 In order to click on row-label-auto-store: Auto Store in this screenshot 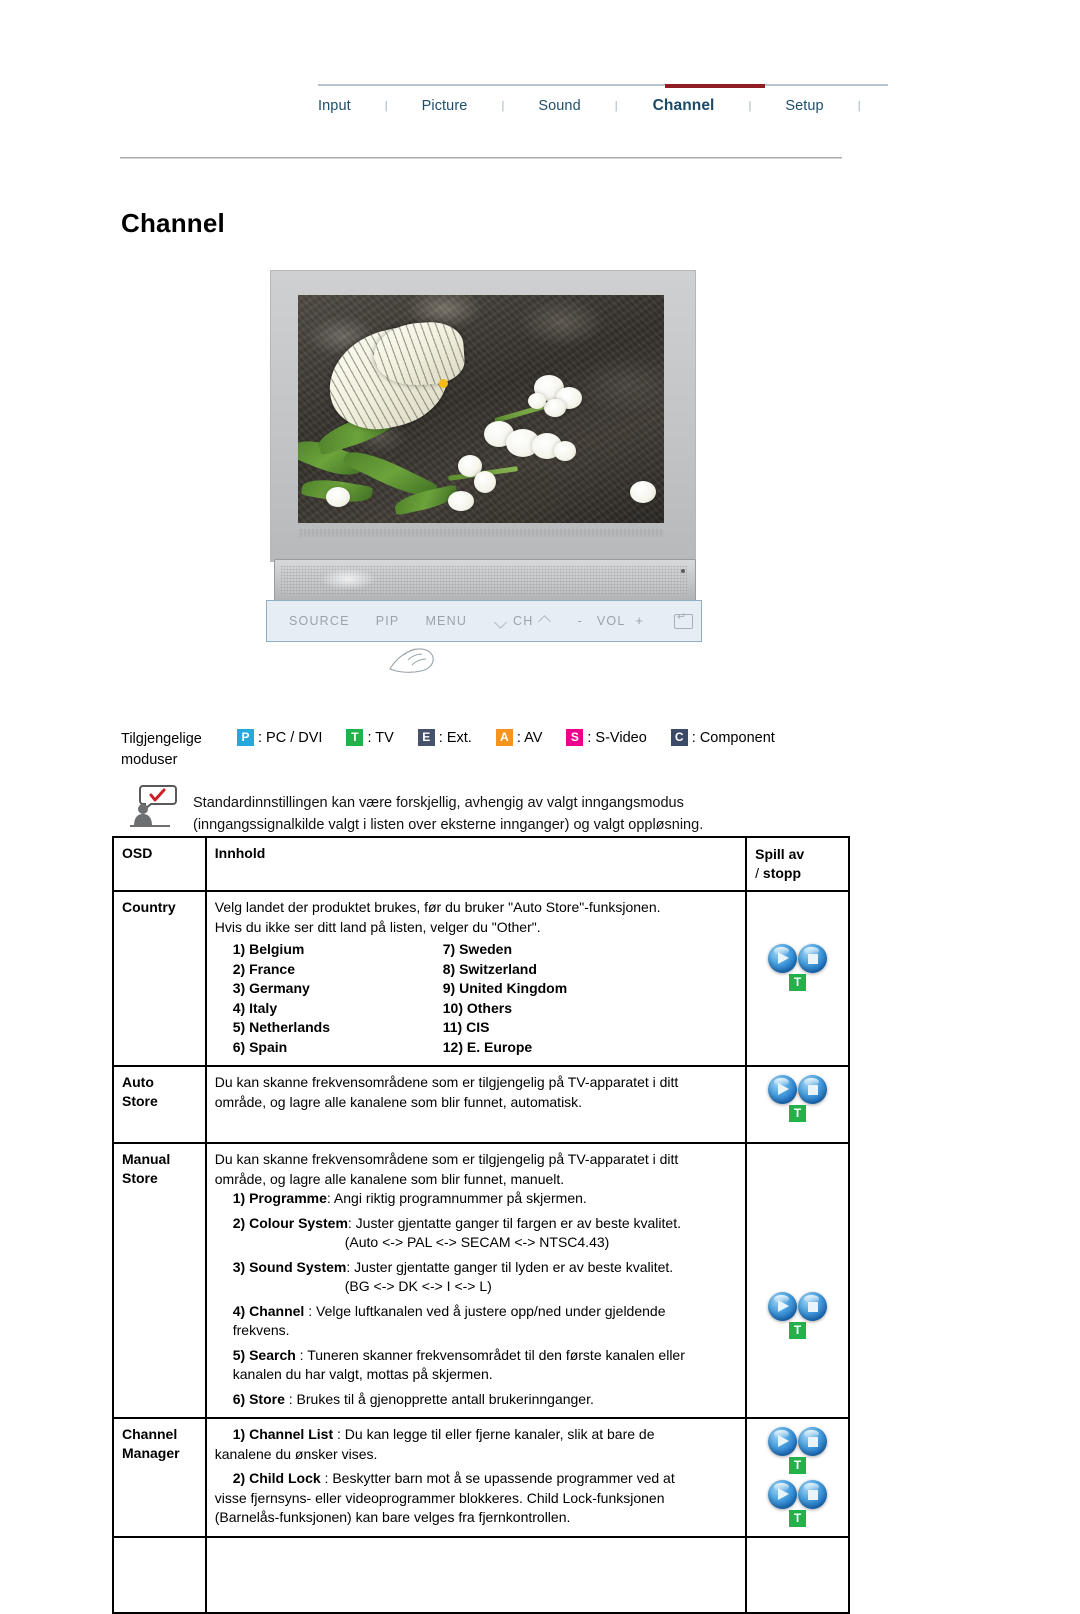, I will do `click(159, 1104)`.